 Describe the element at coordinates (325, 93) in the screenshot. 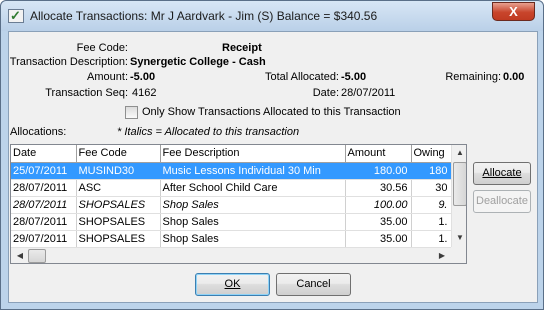

I see `date-label: Date:` at that location.